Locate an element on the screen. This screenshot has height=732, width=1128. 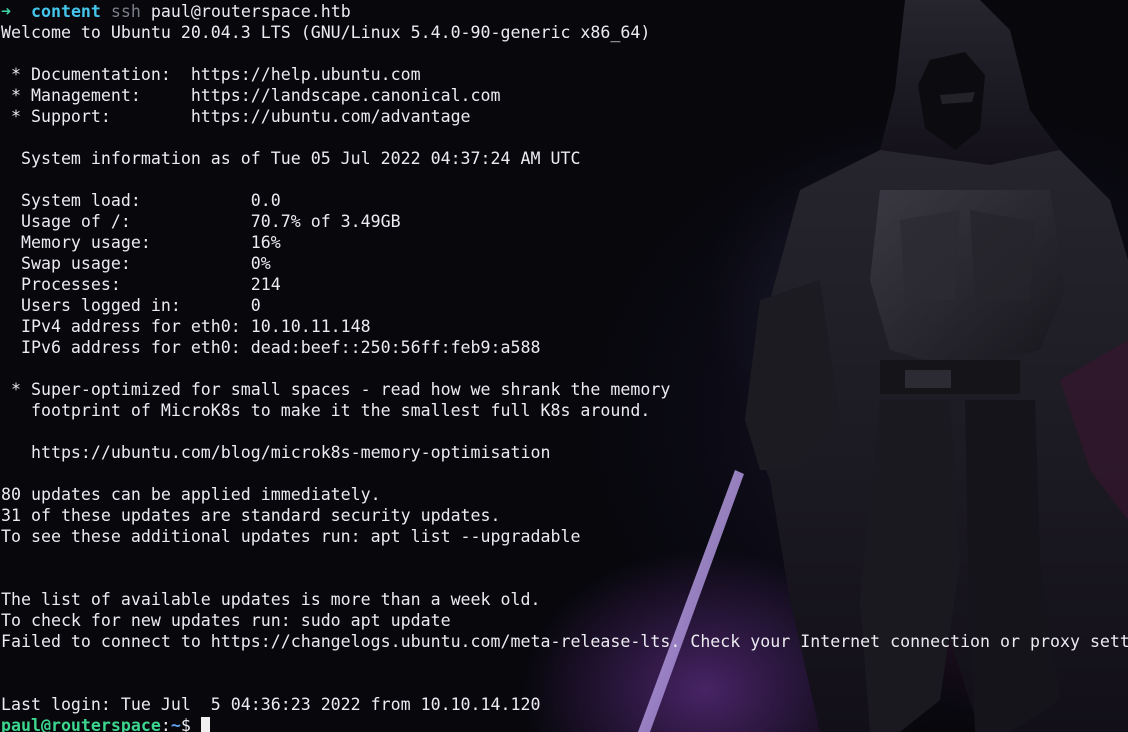
prompt-line: ➜ content ssh paul@routerspace.htb is located at coordinates (564, 11).